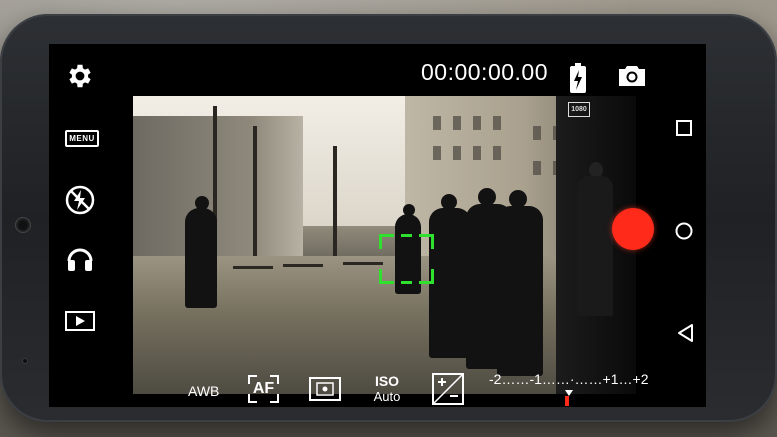  I want to click on playback-button, so click(80, 321).